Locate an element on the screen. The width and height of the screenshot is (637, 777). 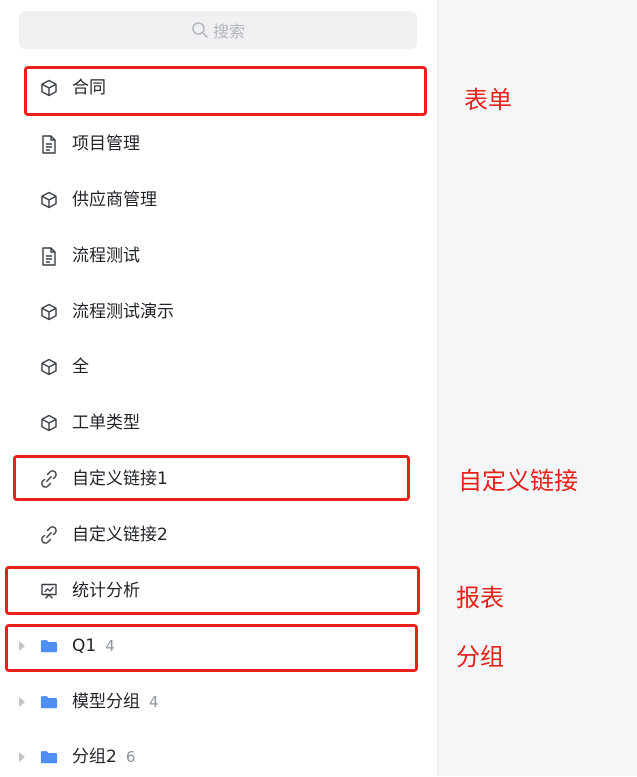
sidebar-item-process-test-demo: 流程测试演示 is located at coordinates (218, 312).